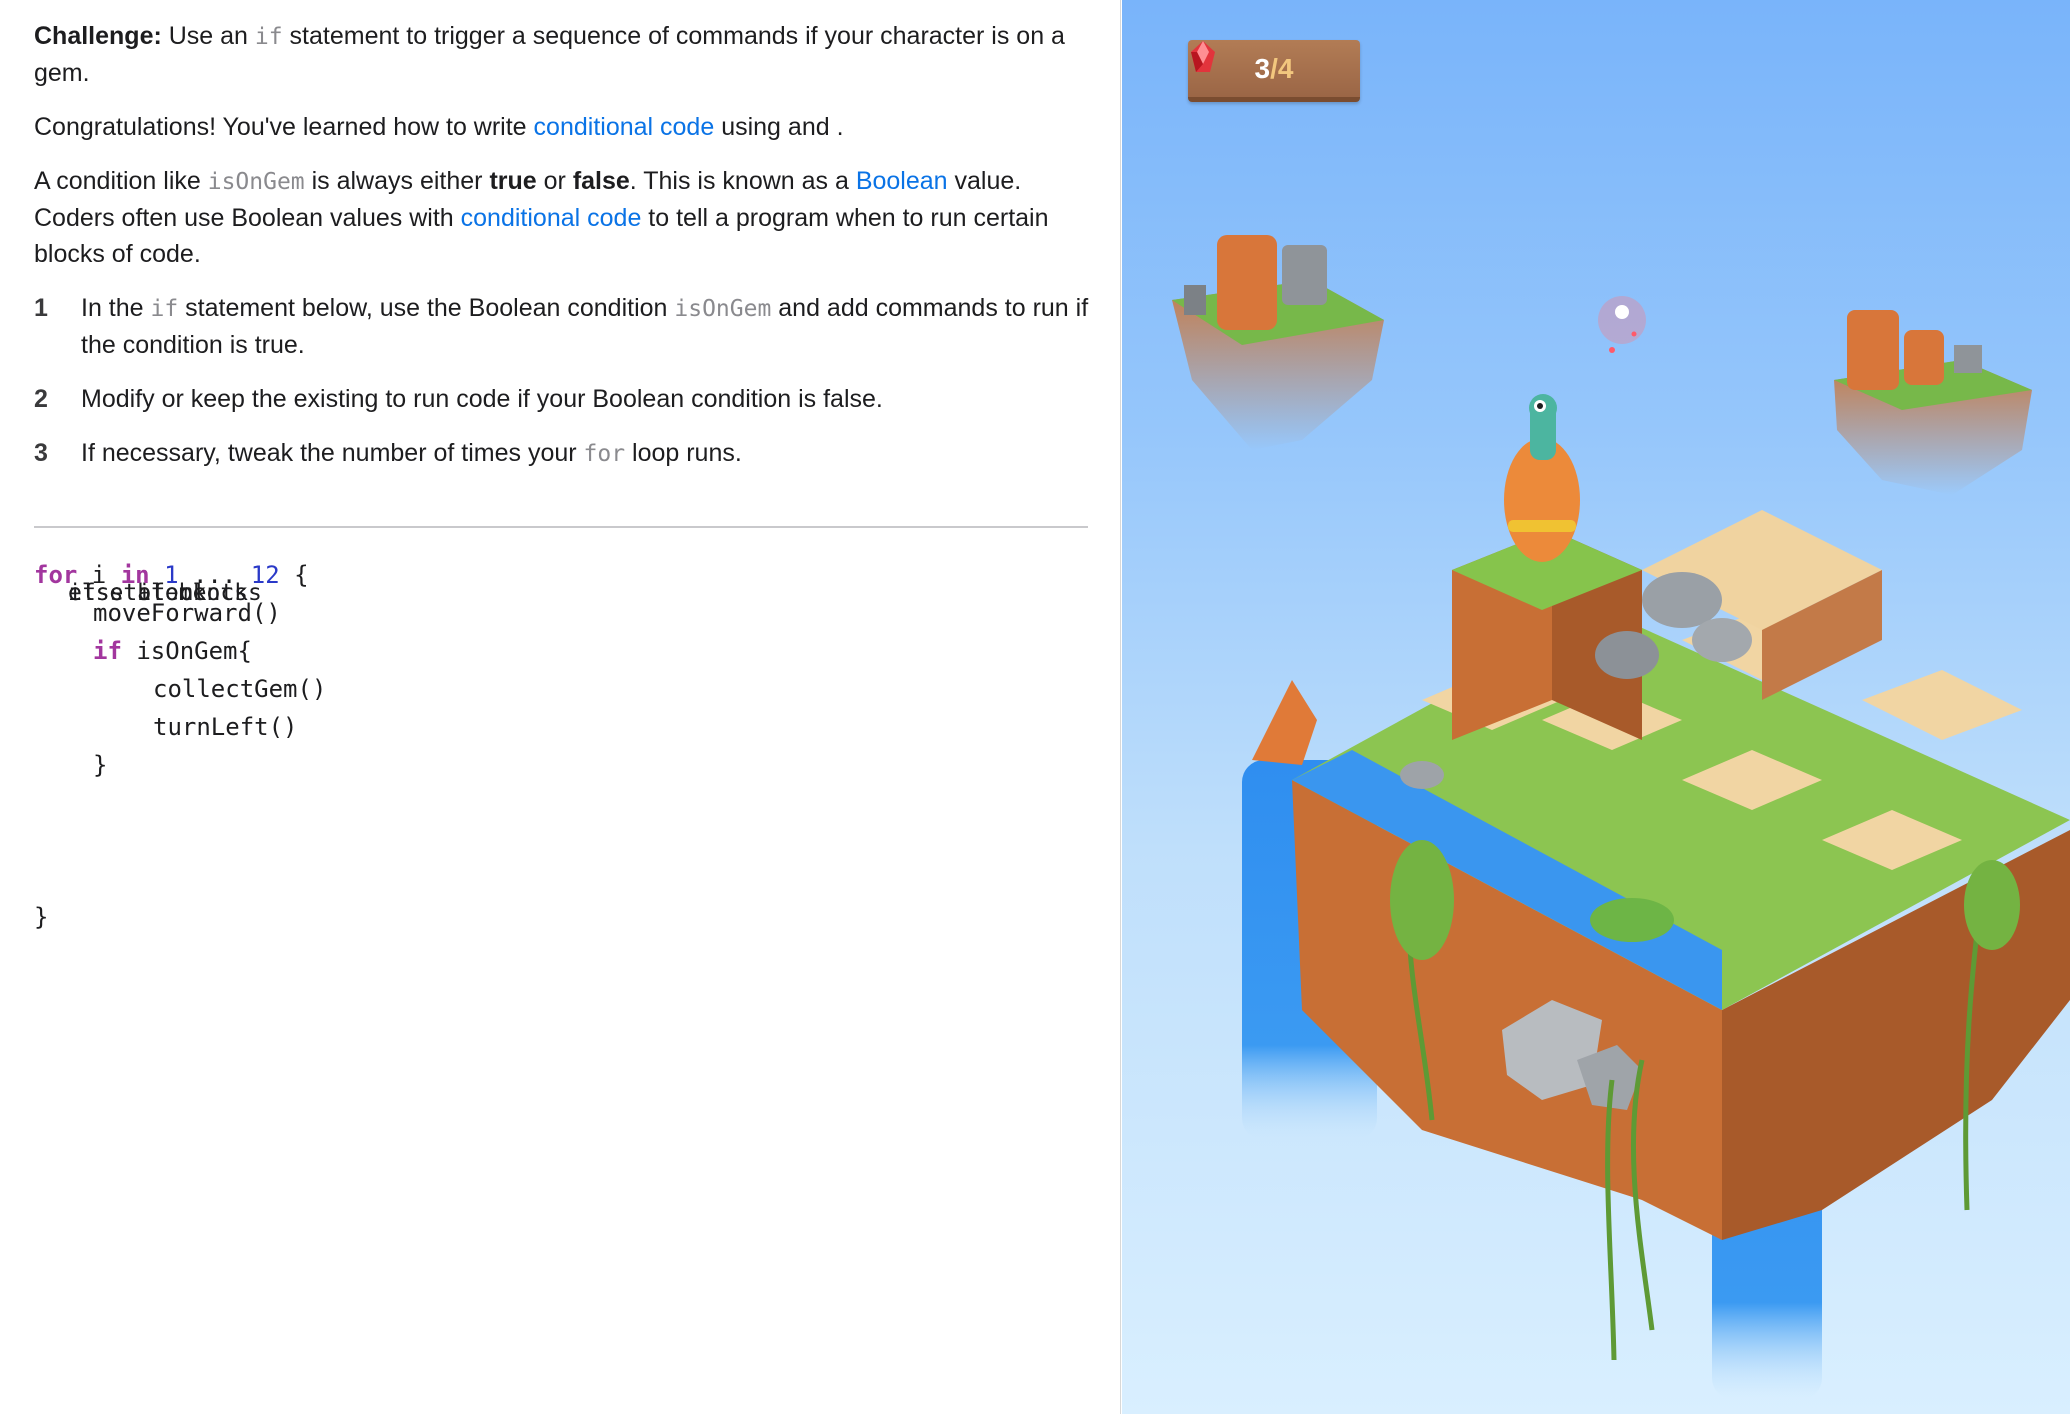 The width and height of the screenshot is (2070, 1414). What do you see at coordinates (1622, 324) in the screenshot?
I see `sparkle` at bounding box center [1622, 324].